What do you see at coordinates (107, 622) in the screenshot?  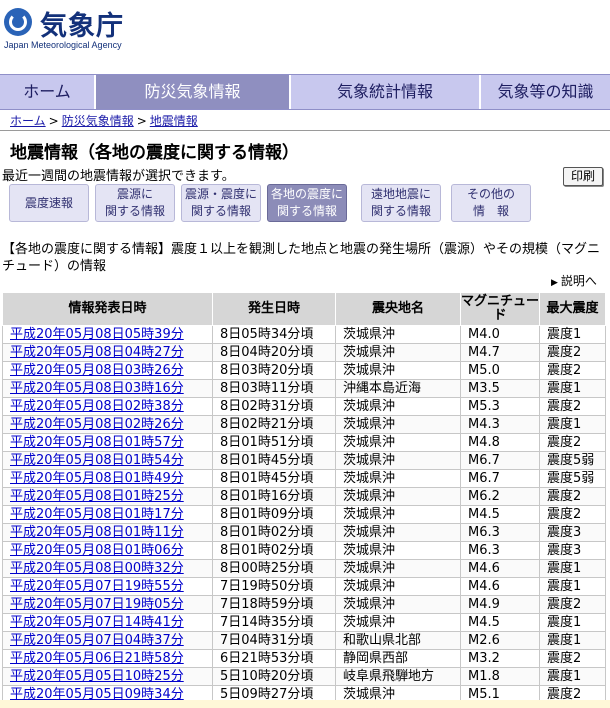 I see `issue-time-link: 平成20年05月07日14時41分` at bounding box center [107, 622].